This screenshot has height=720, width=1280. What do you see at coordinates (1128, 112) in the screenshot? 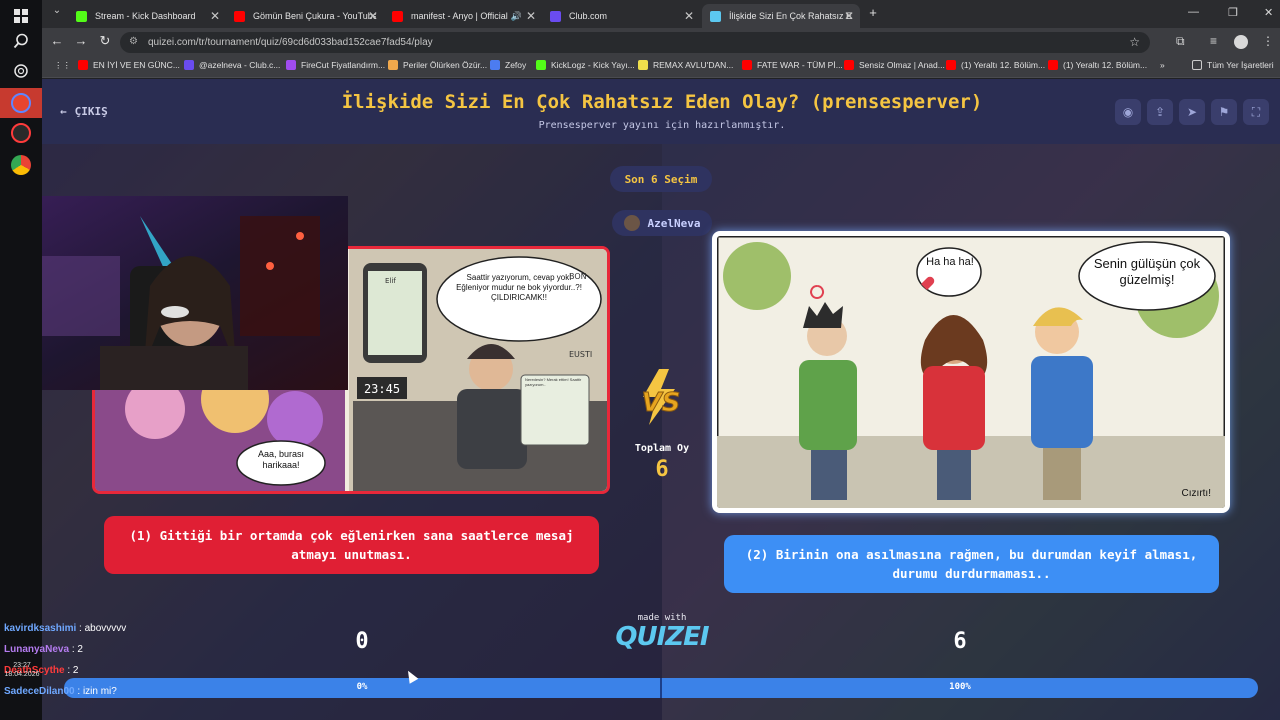
I see `eye-icon: ◉` at bounding box center [1128, 112].